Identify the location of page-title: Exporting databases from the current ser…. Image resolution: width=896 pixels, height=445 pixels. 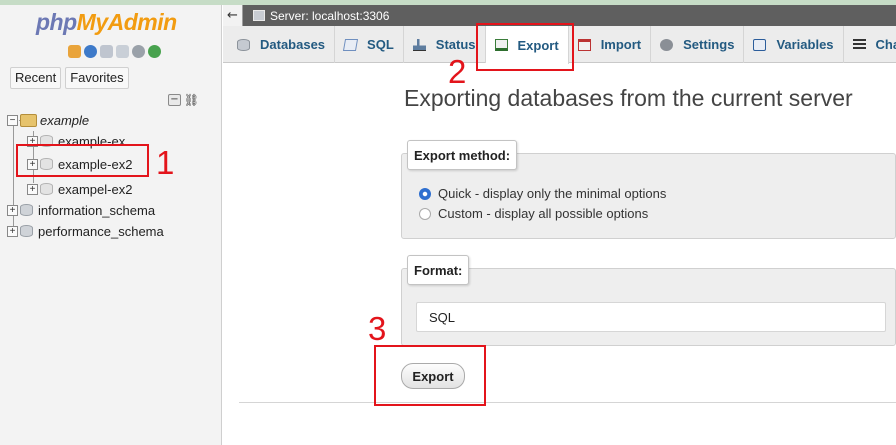
(628, 98).